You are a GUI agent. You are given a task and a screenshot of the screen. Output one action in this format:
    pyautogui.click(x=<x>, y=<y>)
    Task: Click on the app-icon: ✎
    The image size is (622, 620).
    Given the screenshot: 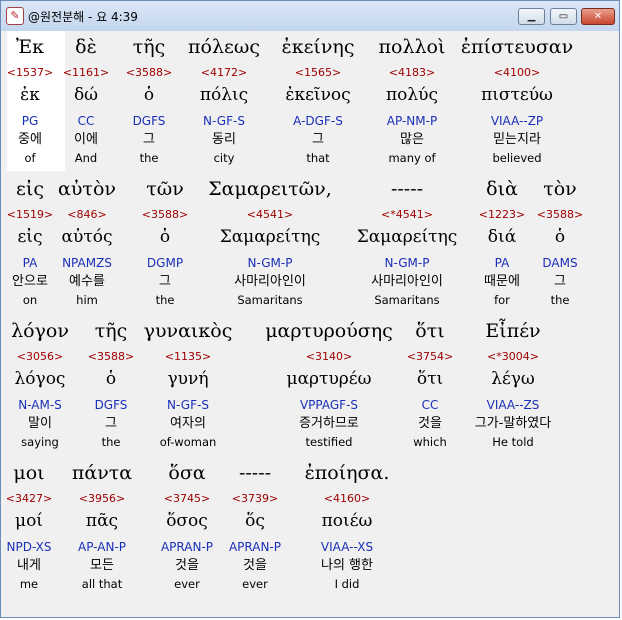 What is the action you would take?
    pyautogui.click(x=15, y=16)
    